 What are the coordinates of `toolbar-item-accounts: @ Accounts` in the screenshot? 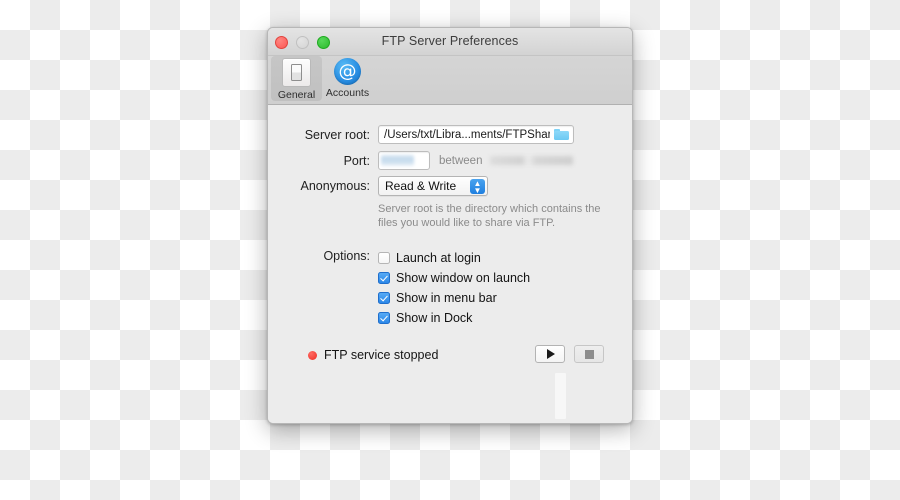 It's located at (347, 77).